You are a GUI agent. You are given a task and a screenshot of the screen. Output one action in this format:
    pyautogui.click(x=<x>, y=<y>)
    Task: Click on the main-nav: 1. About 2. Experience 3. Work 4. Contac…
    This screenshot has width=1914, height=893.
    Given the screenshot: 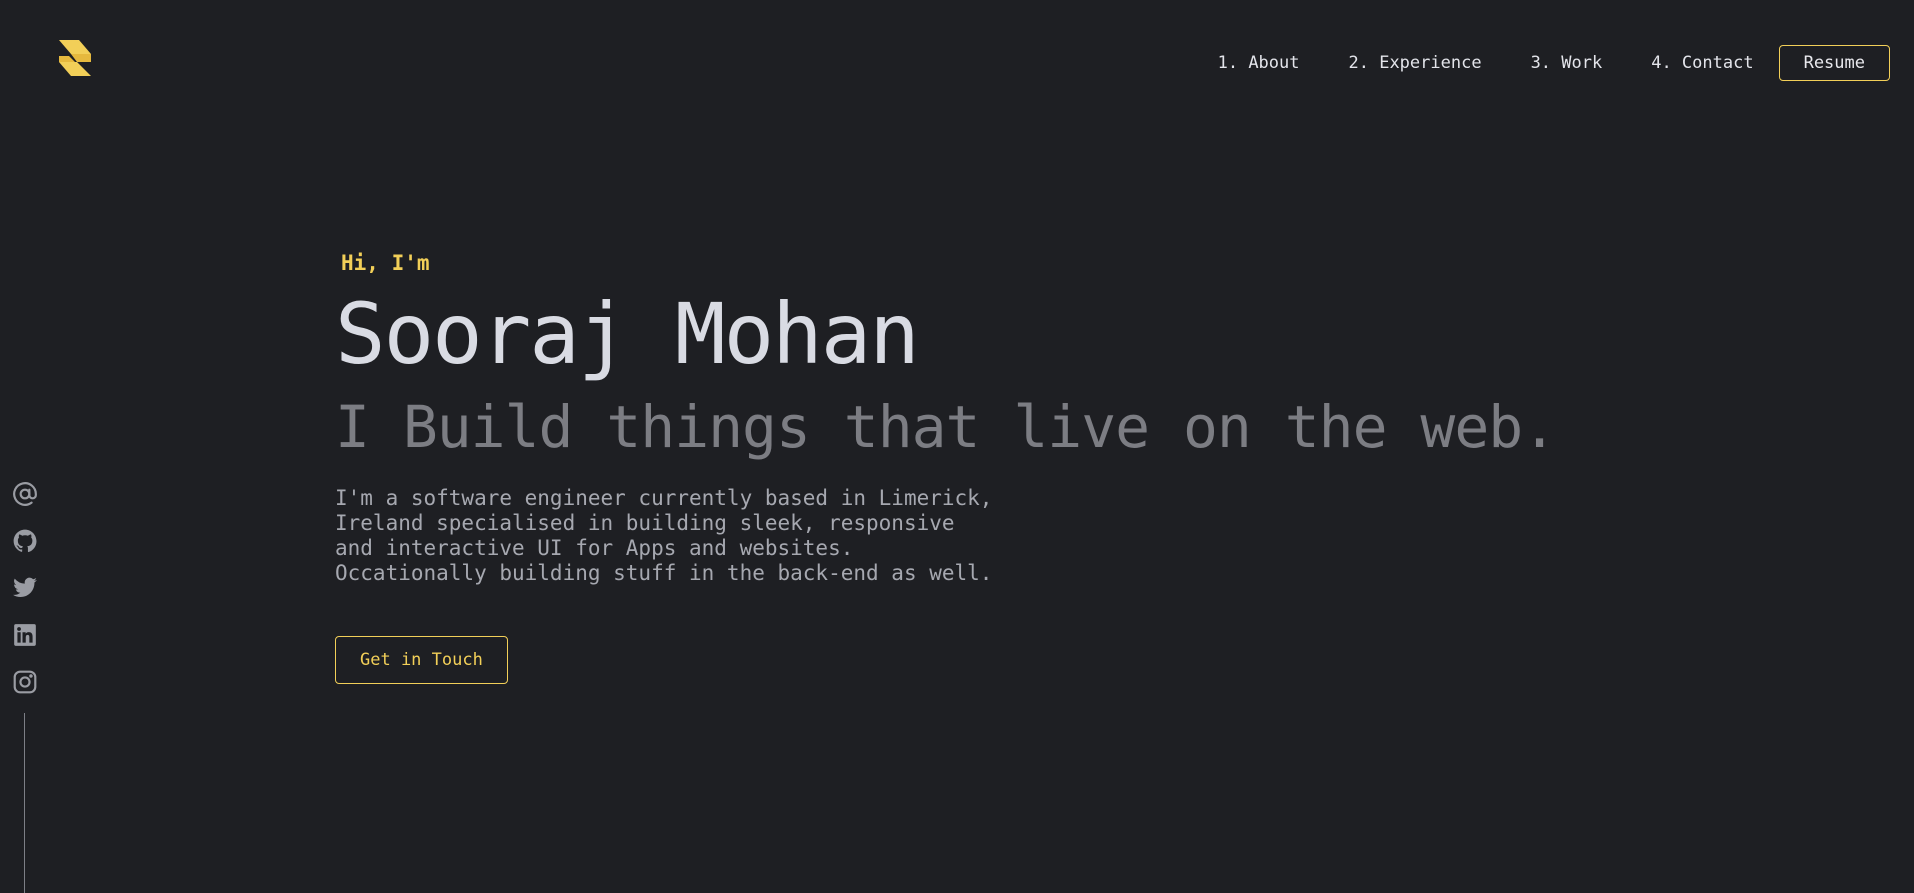 What is the action you would take?
    pyautogui.click(x=1554, y=63)
    